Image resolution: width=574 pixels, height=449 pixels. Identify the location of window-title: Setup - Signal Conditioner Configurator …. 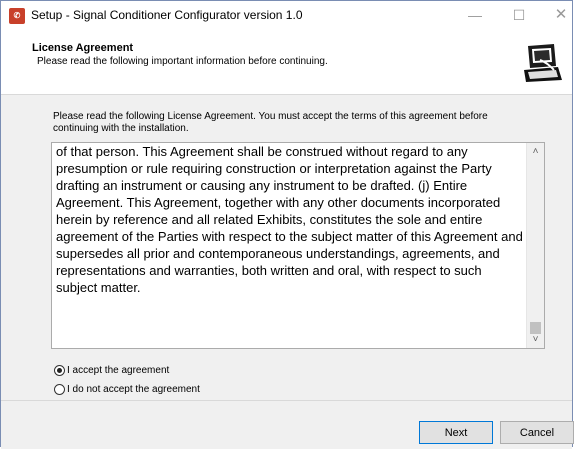
(167, 15).